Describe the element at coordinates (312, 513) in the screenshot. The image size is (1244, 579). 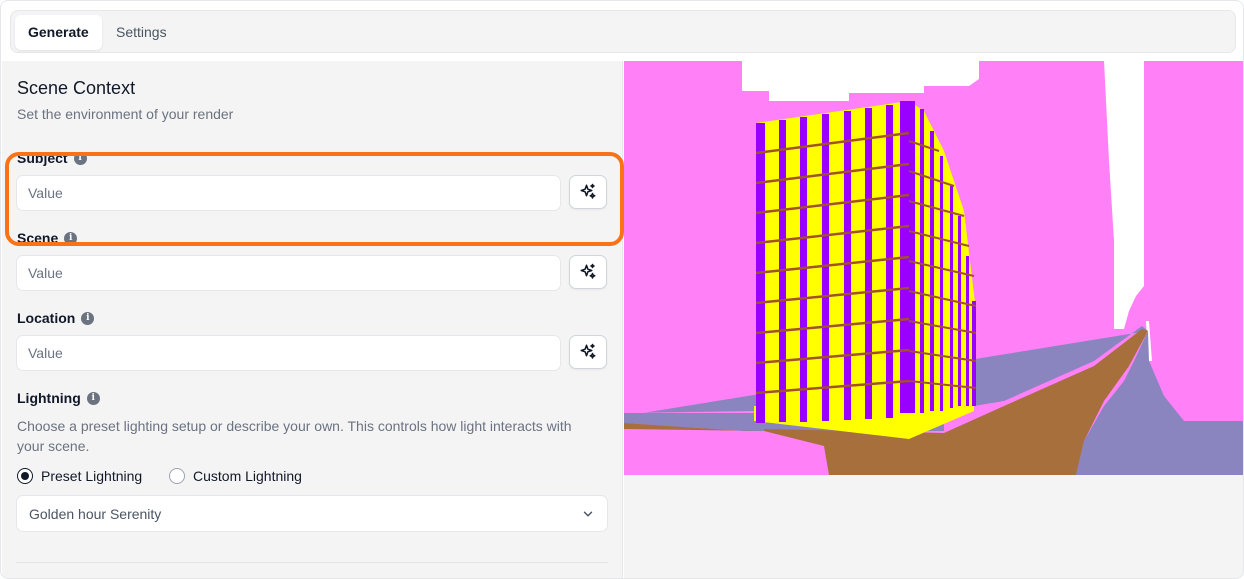
I see `lighting-preset-select: Golden hour Serenity` at that location.